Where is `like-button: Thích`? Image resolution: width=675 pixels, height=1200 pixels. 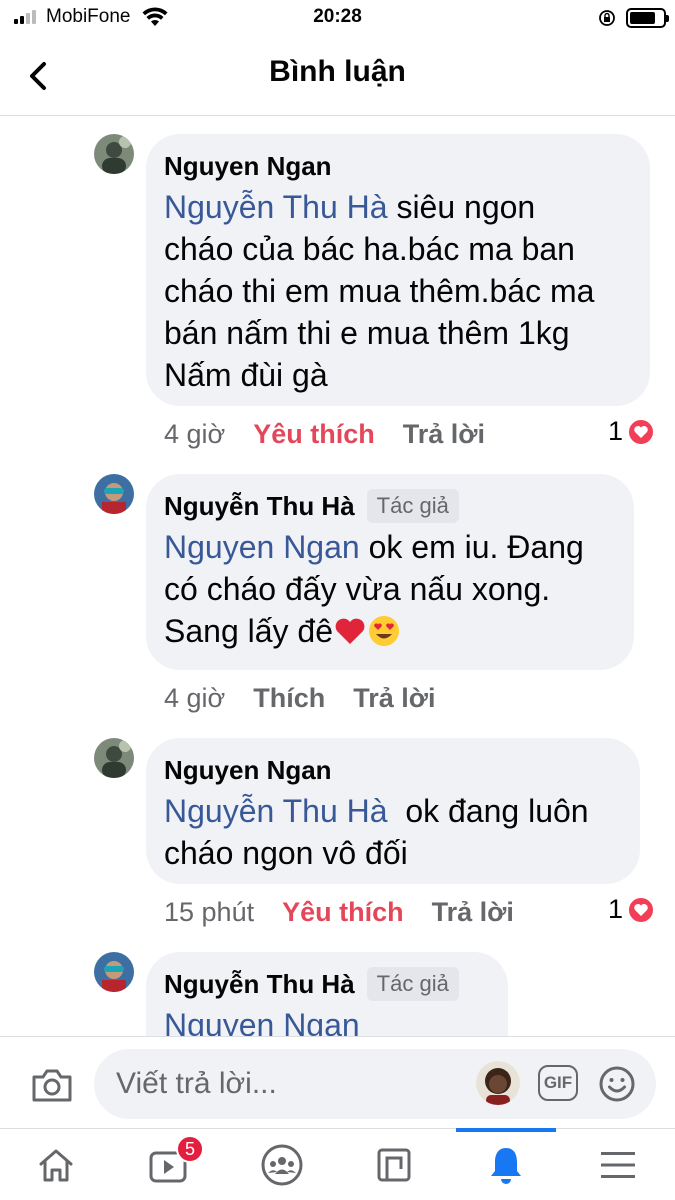
like-button: Thích is located at coordinates (289, 698).